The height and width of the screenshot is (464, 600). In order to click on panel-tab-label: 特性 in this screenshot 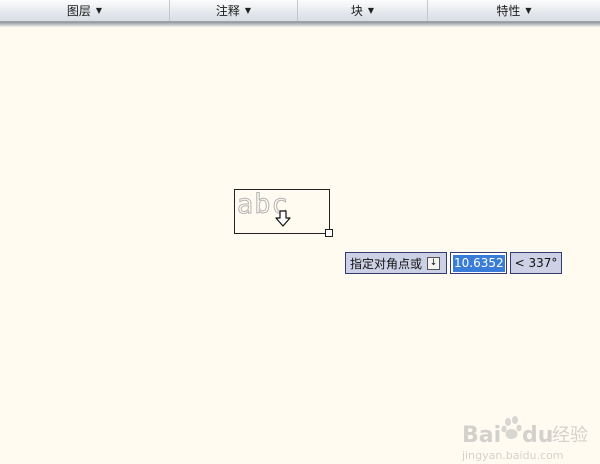, I will do `click(508, 11)`.